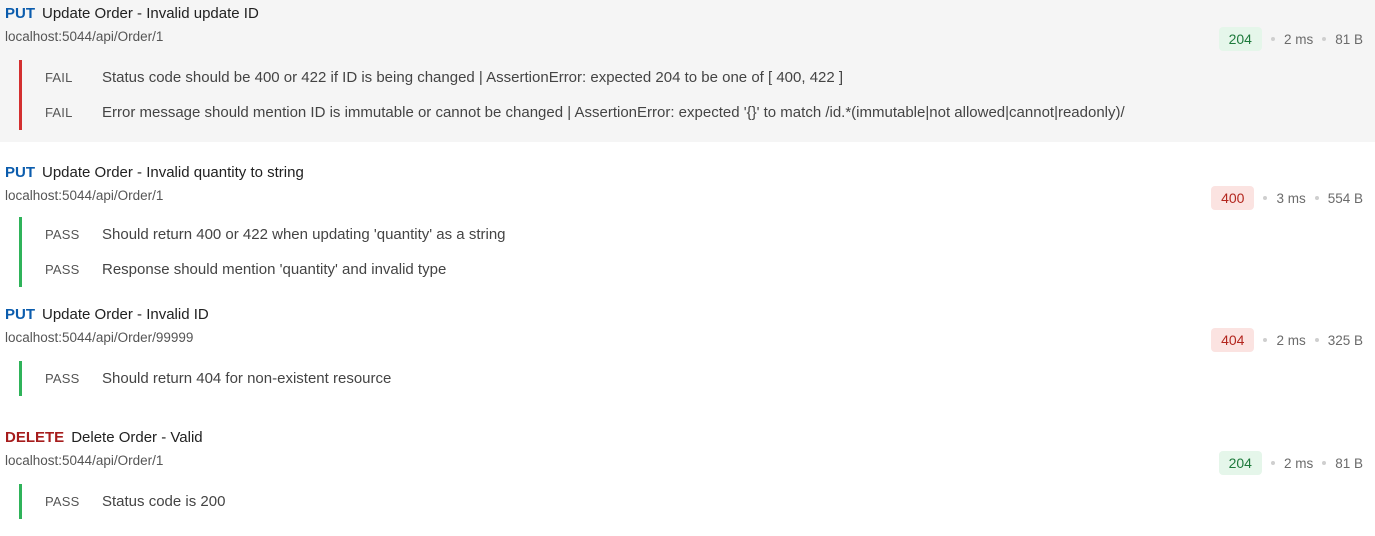  I want to click on test-result-row: PASS Status code is 200, so click(710, 501).